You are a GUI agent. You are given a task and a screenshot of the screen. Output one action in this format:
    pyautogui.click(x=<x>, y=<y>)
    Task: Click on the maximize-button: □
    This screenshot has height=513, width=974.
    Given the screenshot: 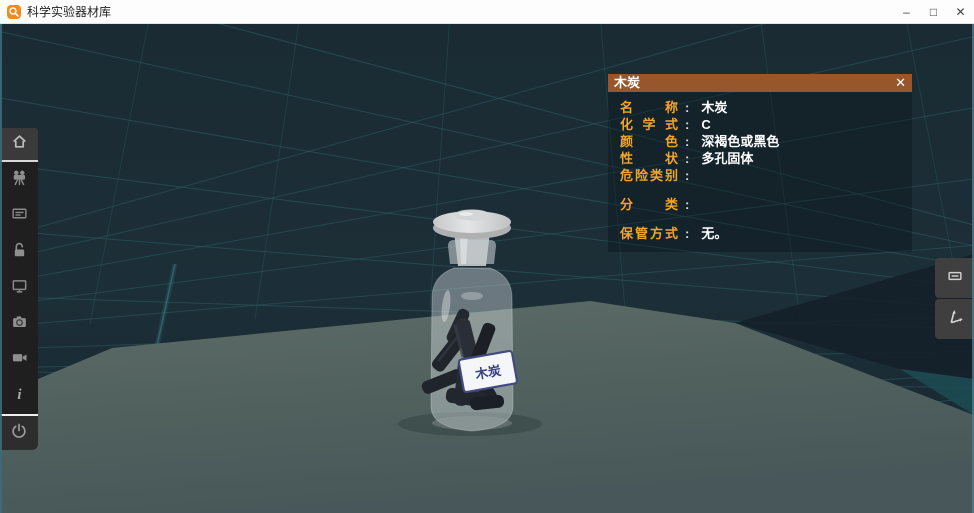 What is the action you would take?
    pyautogui.click(x=933, y=12)
    